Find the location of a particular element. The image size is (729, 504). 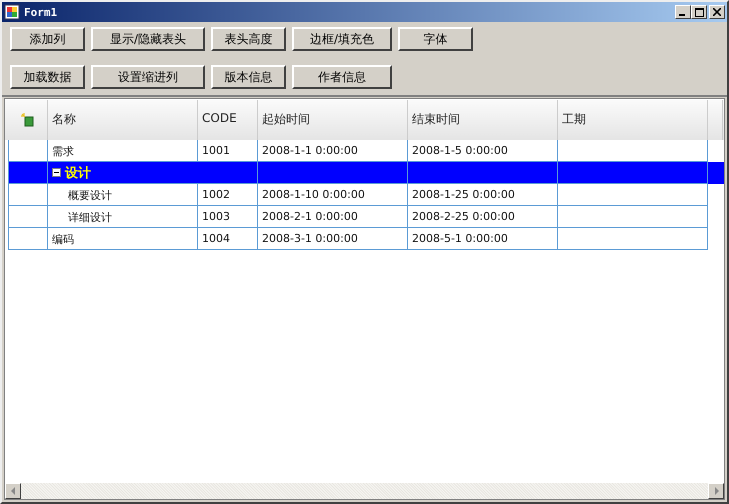

right-arrow-icon is located at coordinates (716, 491).